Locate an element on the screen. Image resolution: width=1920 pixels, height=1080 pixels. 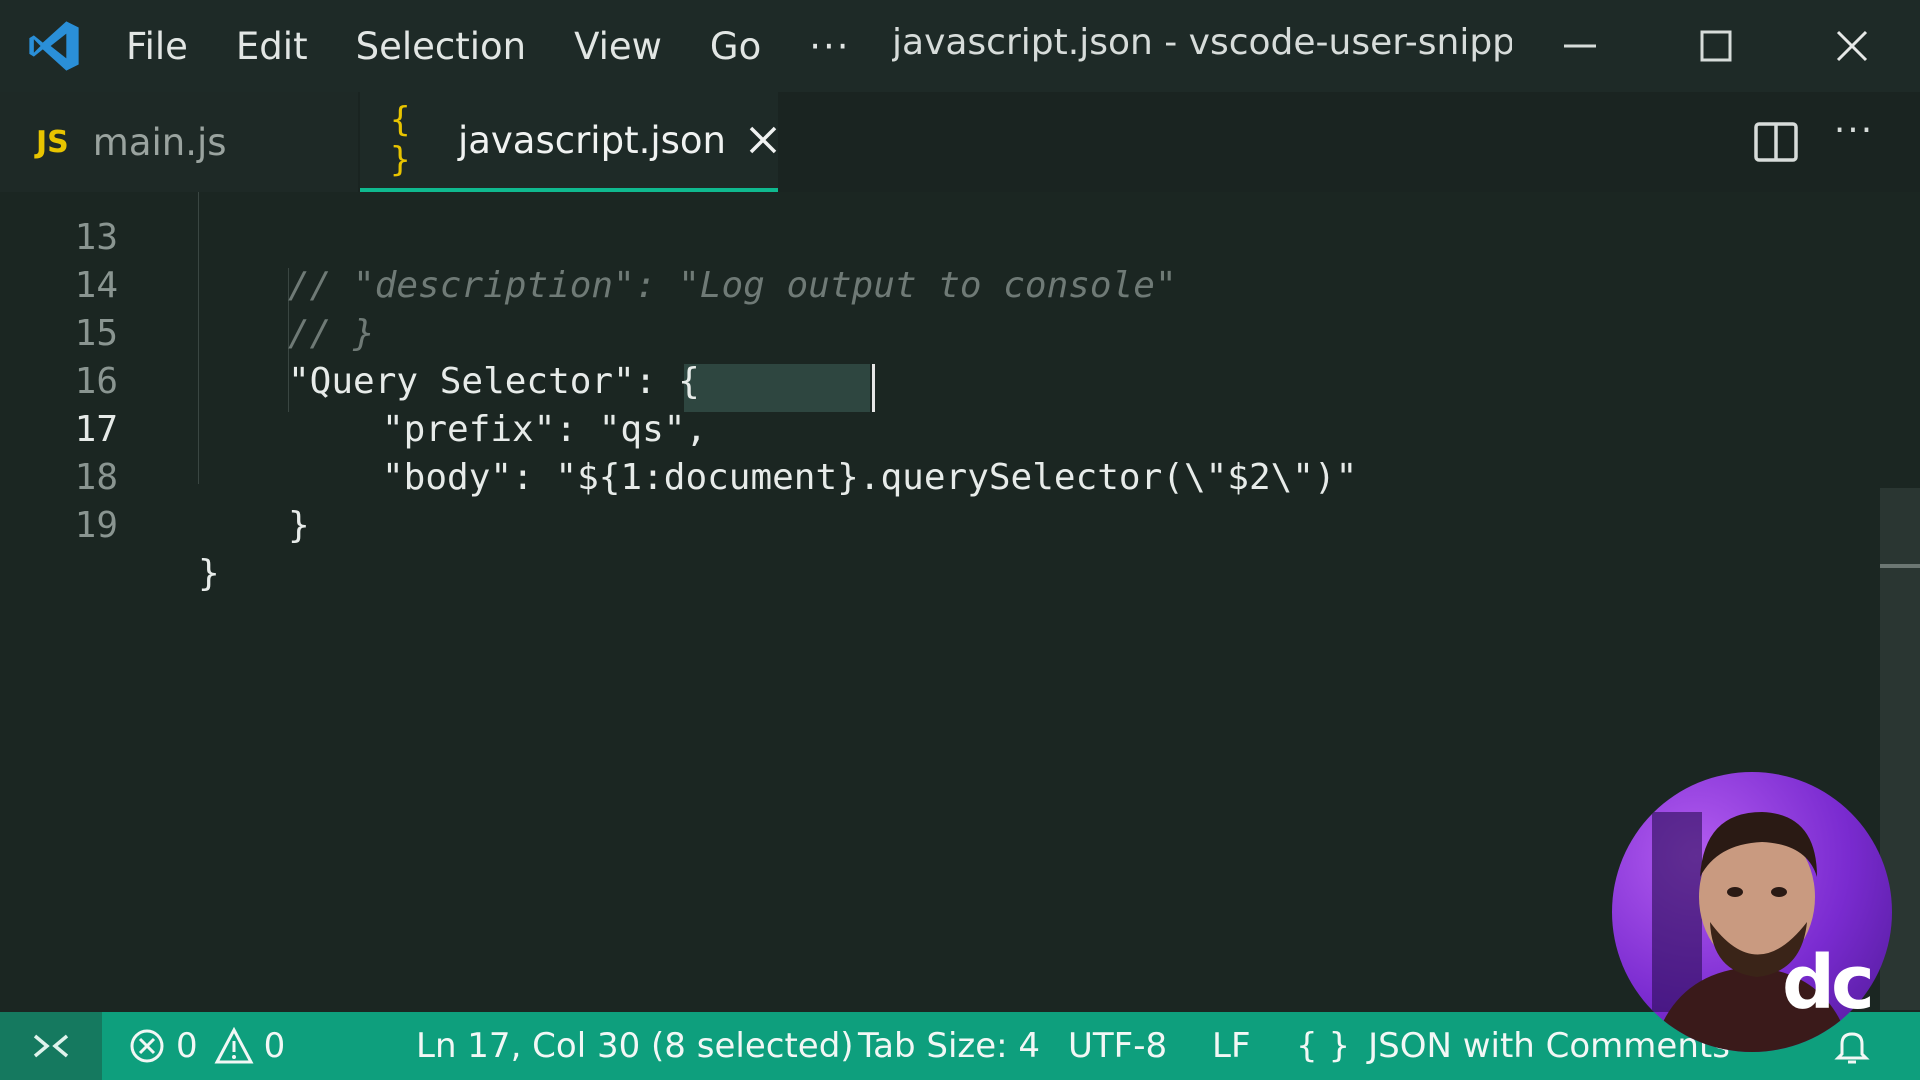
maximize-icon is located at coordinates (1716, 46).